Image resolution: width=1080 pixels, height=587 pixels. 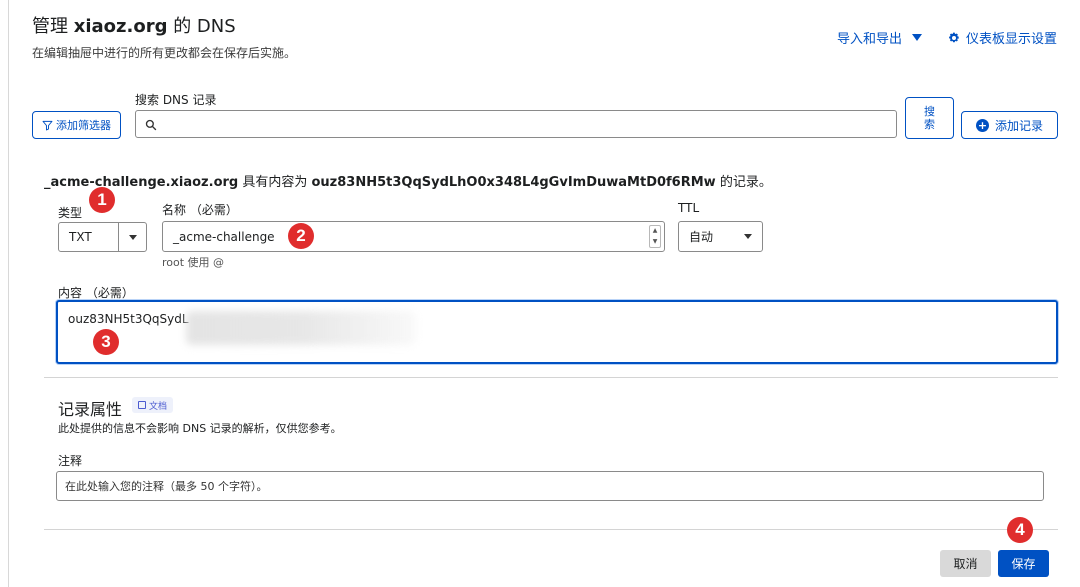 I want to click on notes-placeholder: 在此处输入您的注释（最多 50 个字符）。, so click(x=166, y=486).